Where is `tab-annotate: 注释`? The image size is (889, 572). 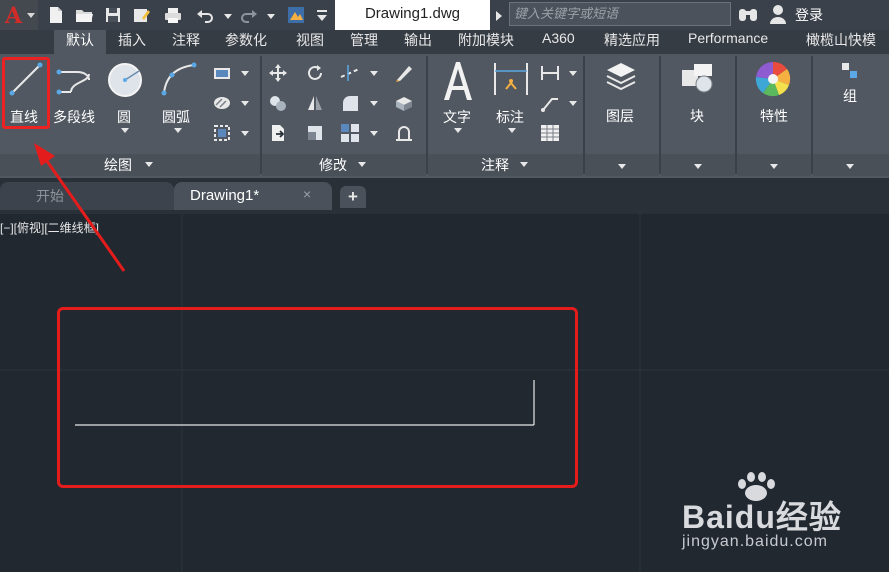 tab-annotate: 注释 is located at coordinates (186, 42).